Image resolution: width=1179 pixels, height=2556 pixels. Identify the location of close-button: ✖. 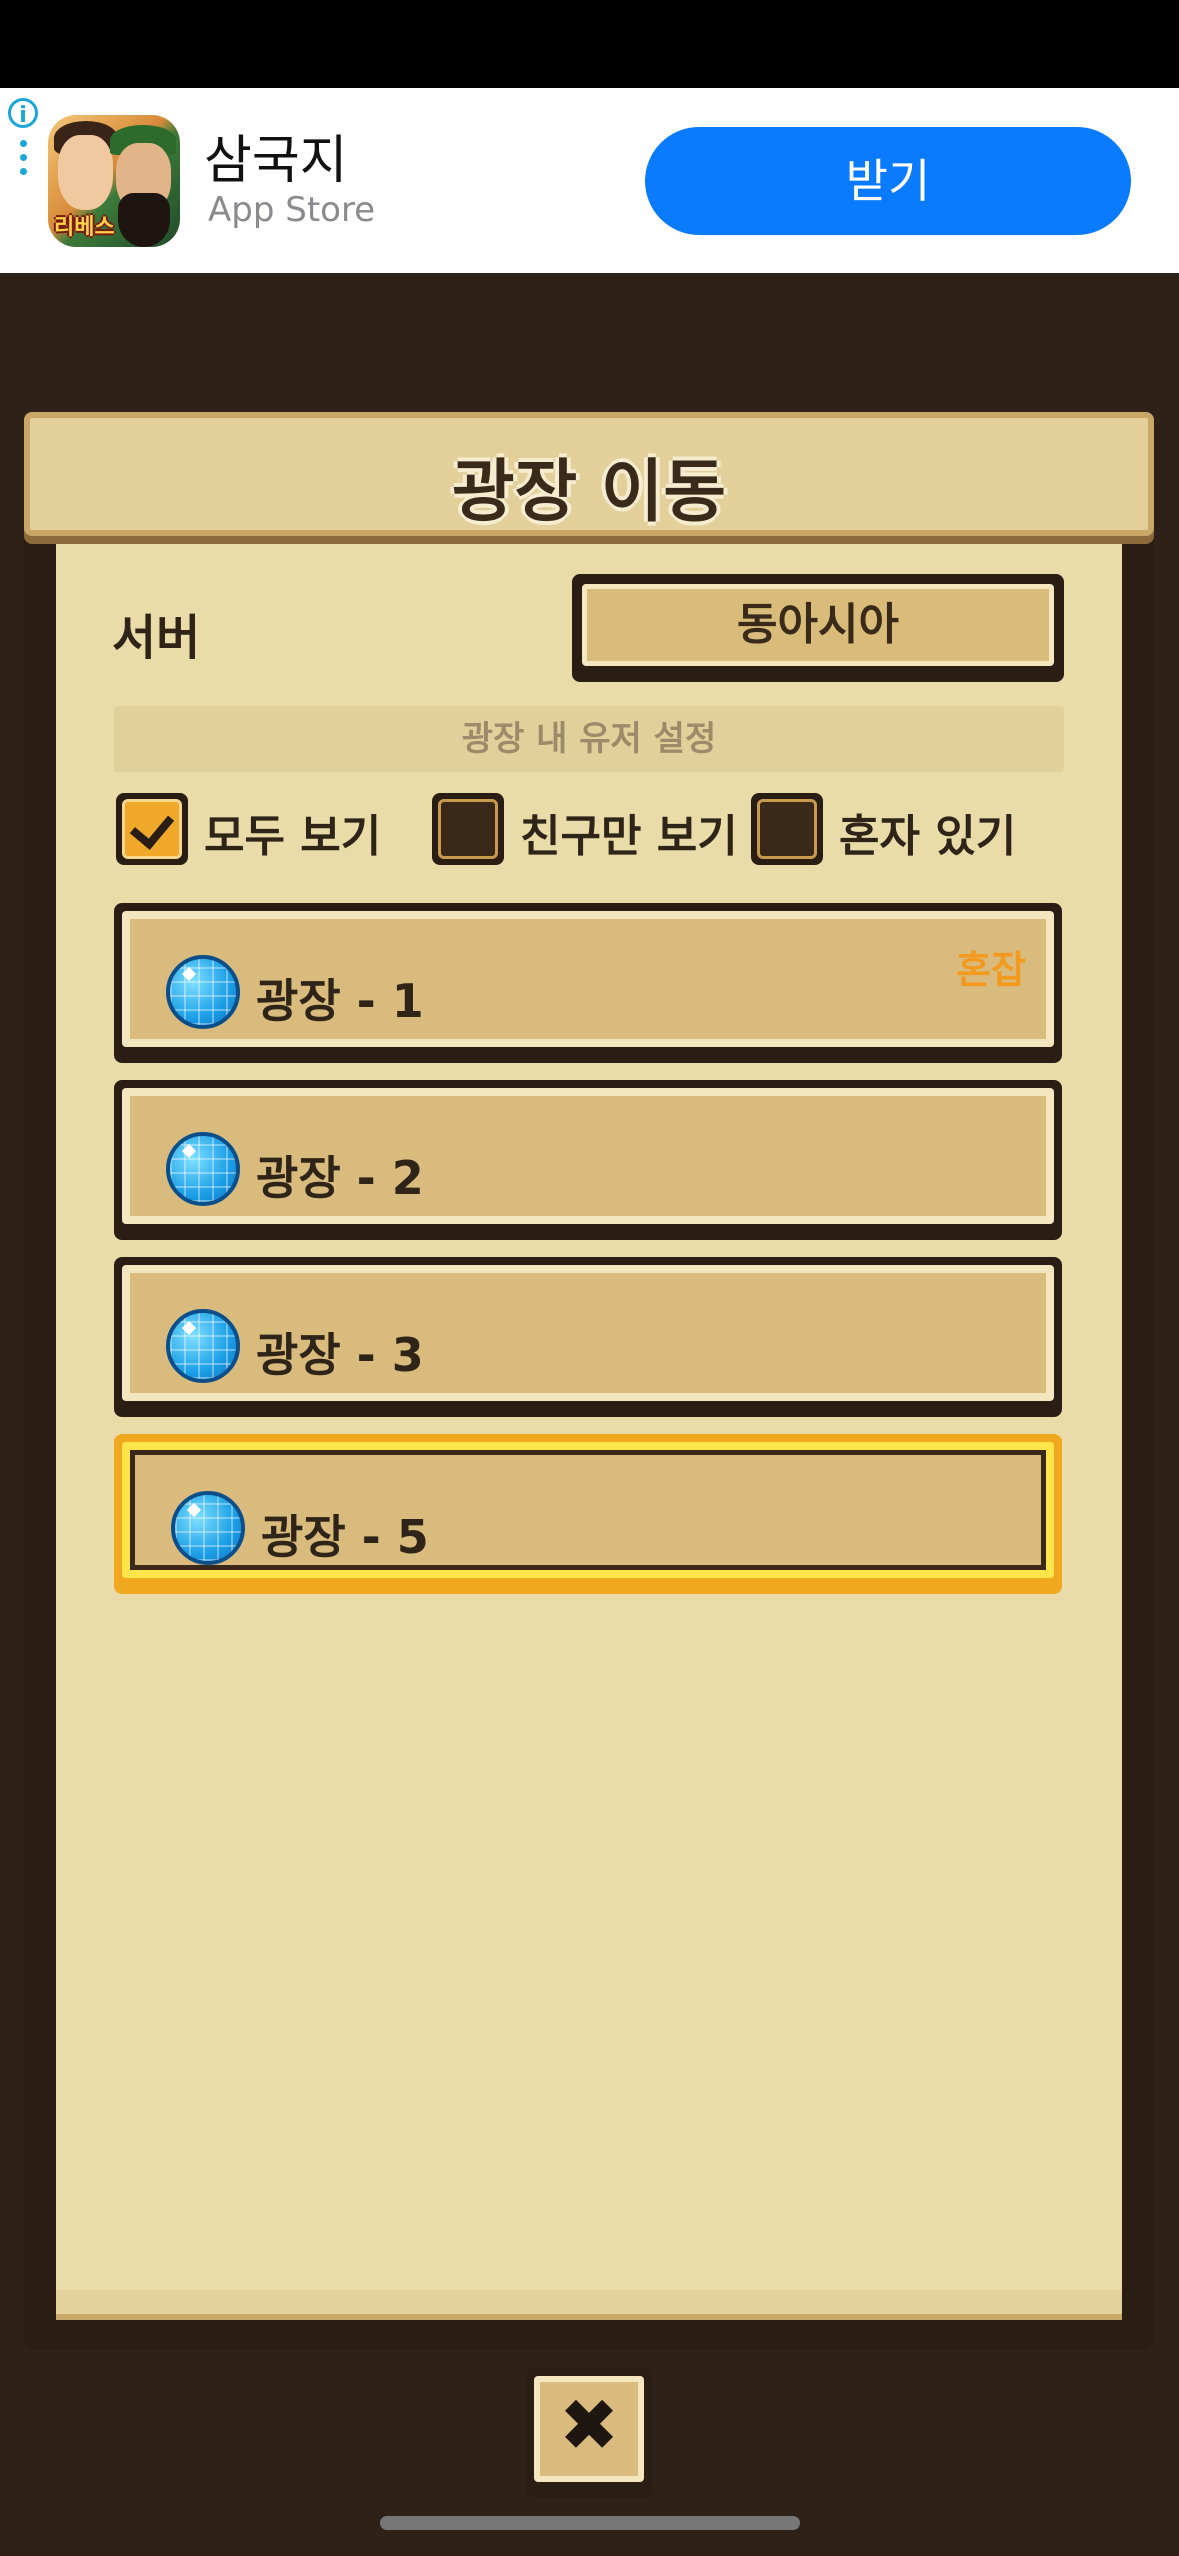
(589, 2433).